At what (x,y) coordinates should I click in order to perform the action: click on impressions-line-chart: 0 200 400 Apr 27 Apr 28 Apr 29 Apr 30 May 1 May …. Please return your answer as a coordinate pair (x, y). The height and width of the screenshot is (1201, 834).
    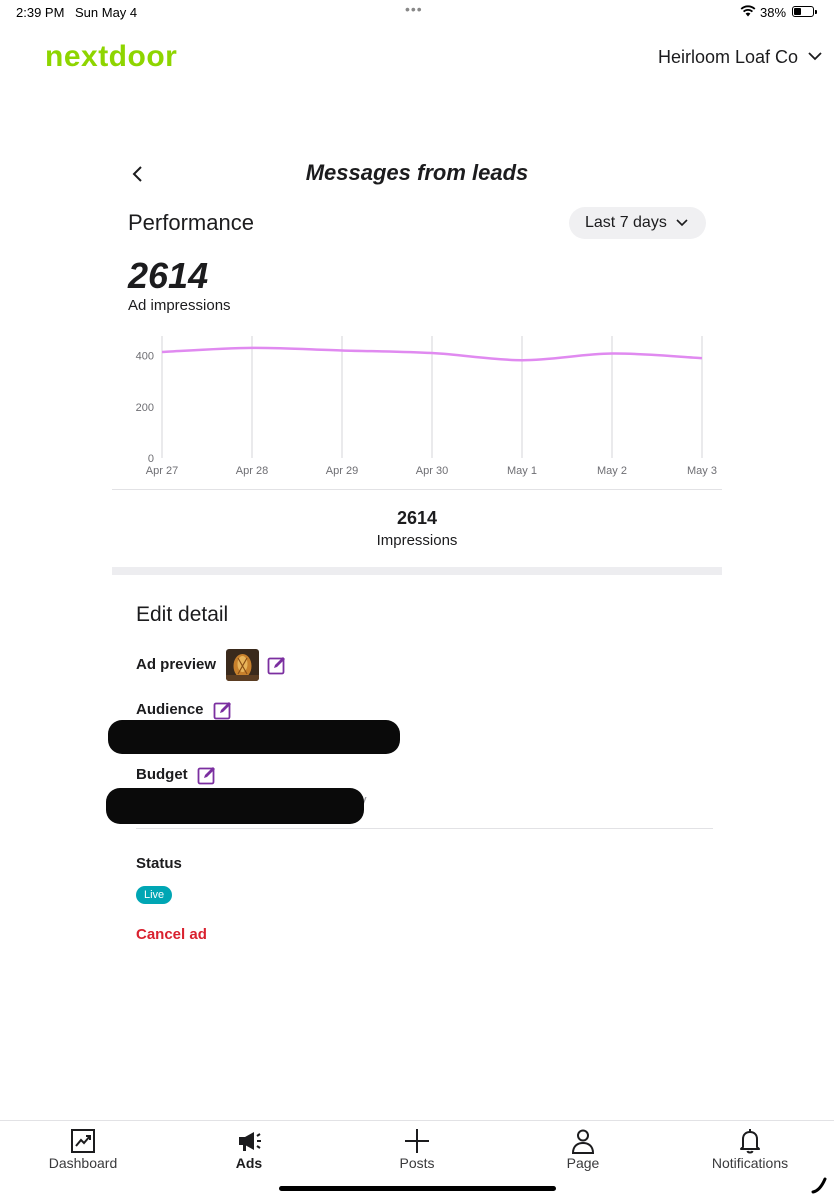
    Looking at the image, I should click on (417, 405).